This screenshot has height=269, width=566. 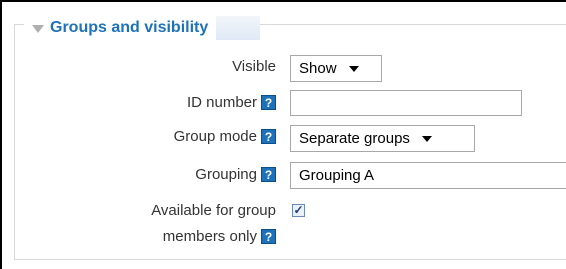 What do you see at coordinates (226, 174) in the screenshot?
I see `grouping-label-text: Grouping` at bounding box center [226, 174].